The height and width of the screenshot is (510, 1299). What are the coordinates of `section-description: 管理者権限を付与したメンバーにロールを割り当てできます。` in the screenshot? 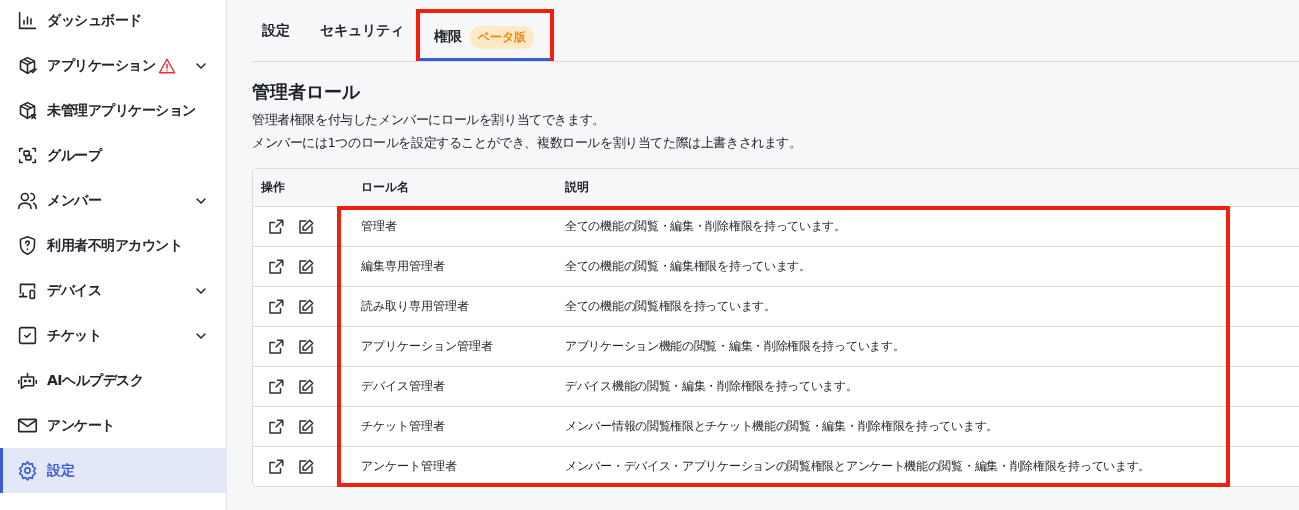 It's located at (429, 120).